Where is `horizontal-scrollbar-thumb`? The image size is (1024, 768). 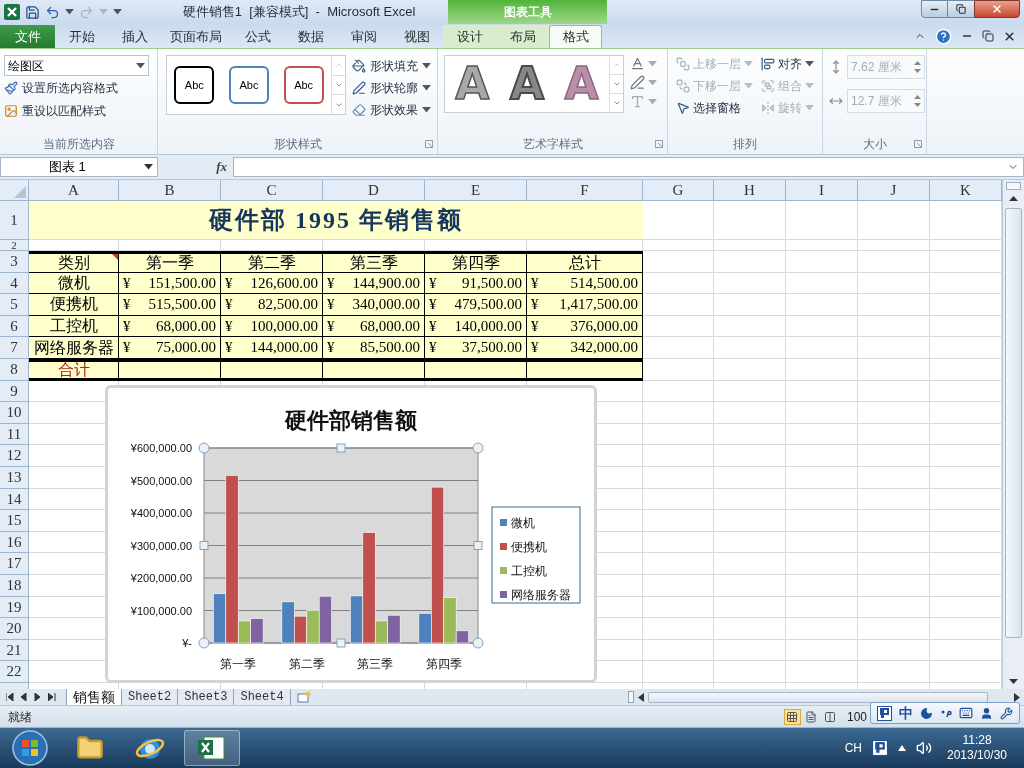 horizontal-scrollbar-thumb is located at coordinates (818, 697).